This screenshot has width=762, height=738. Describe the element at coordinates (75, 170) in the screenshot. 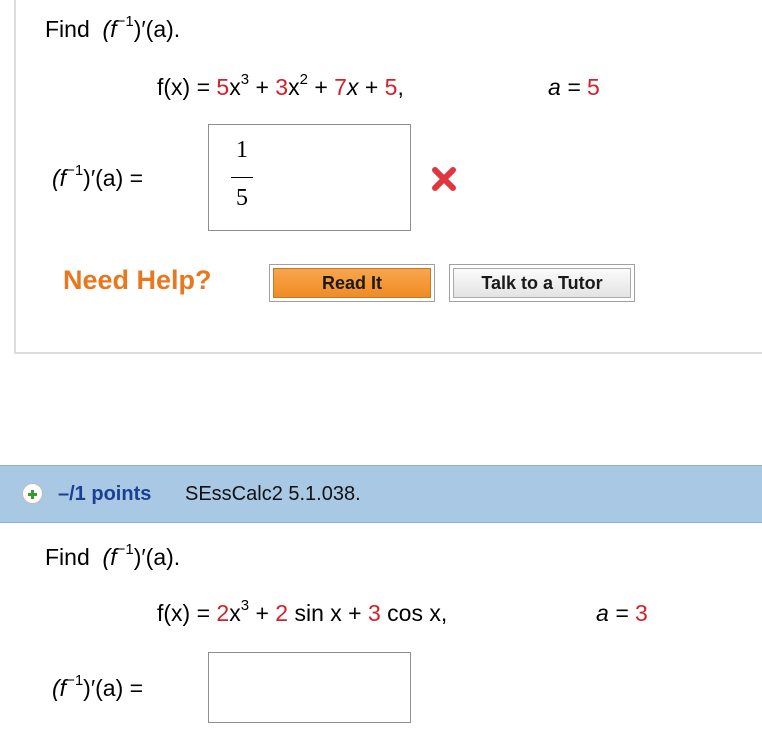

I see `q1-answer-label-sup: −1` at that location.